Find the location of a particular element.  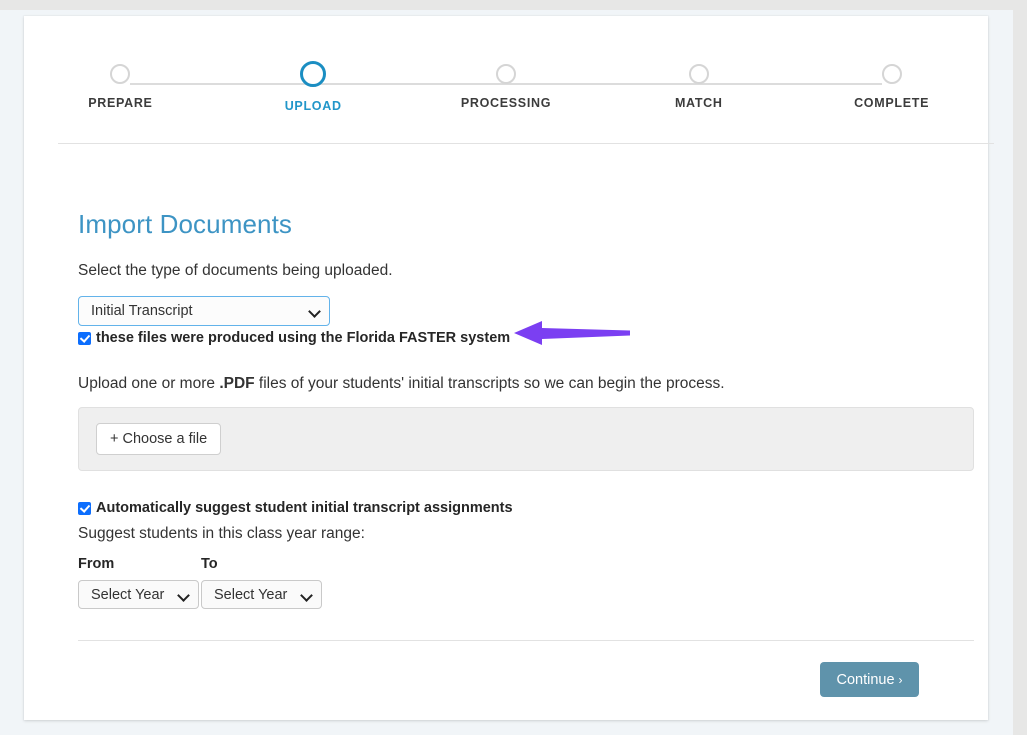

progress-stepper: PREPARE UPLOAD PROCESSING MATCH COMPLETE is located at coordinates (506, 97).